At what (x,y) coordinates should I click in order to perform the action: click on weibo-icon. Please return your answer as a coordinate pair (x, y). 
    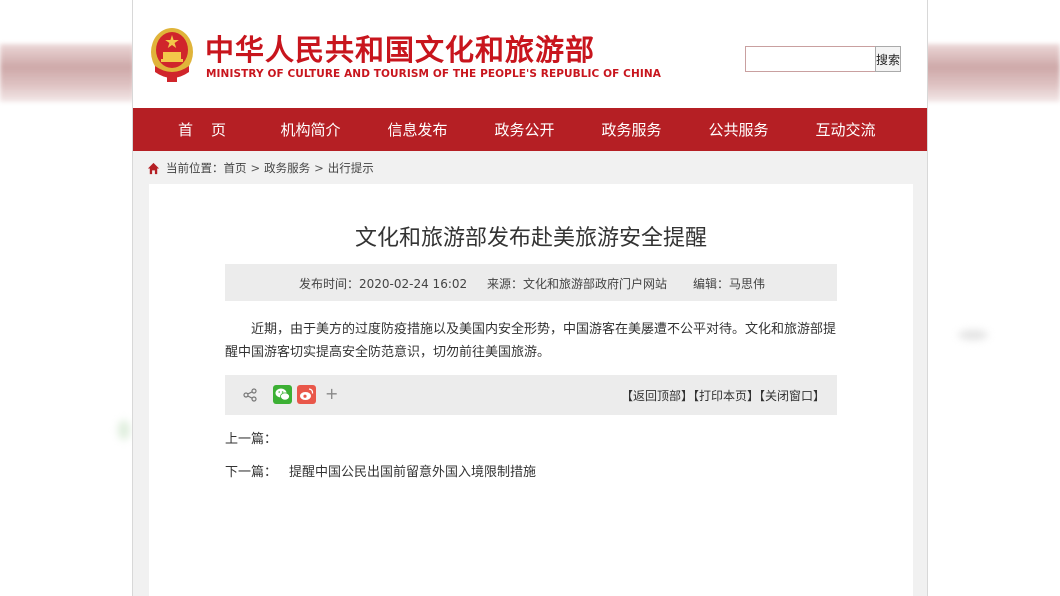
    Looking at the image, I should click on (306, 394).